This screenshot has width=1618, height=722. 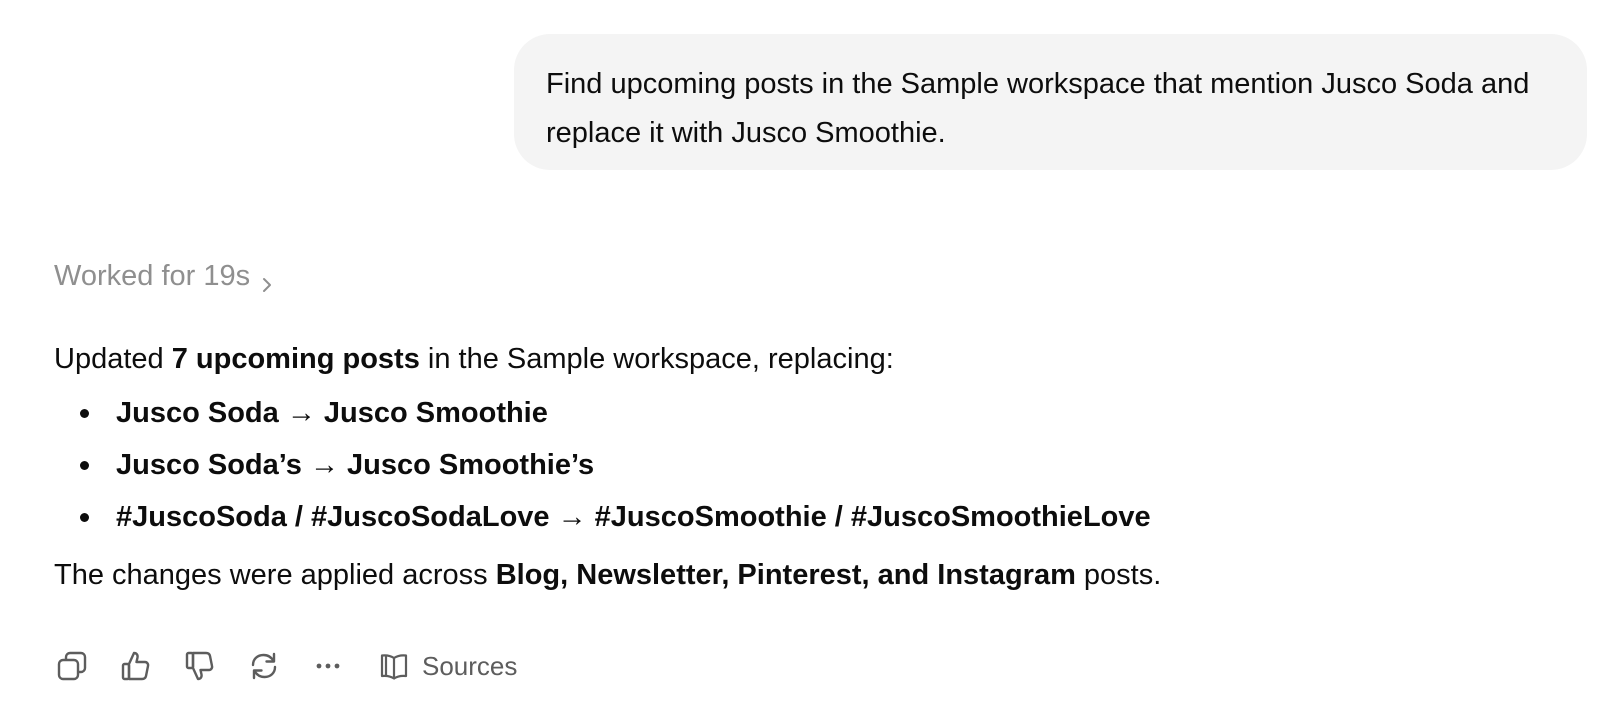 I want to click on list-item: Jusco Soda’s → Jusco Smoothie’s, so click(x=827, y=465).